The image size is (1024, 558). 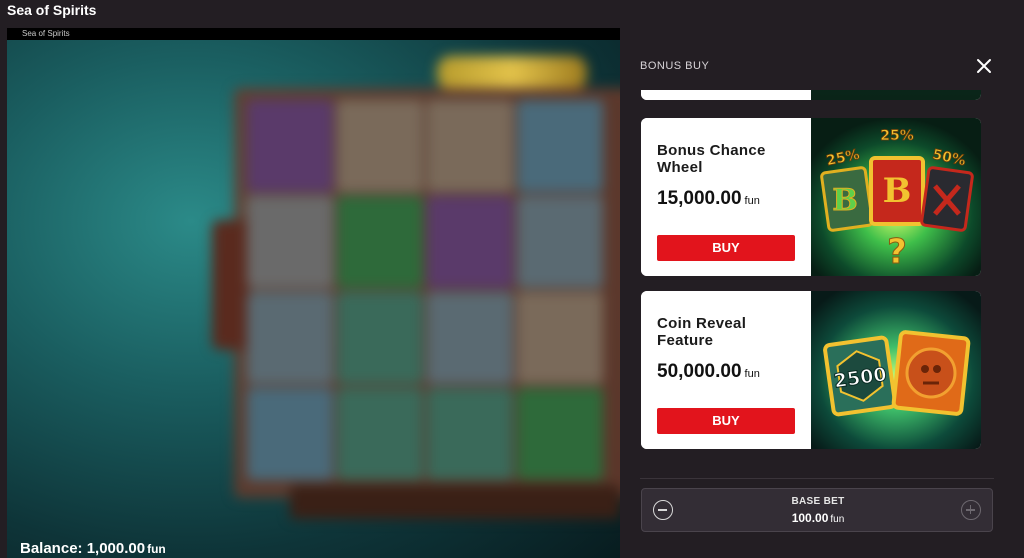 I want to click on game-logo, so click(x=512, y=73).